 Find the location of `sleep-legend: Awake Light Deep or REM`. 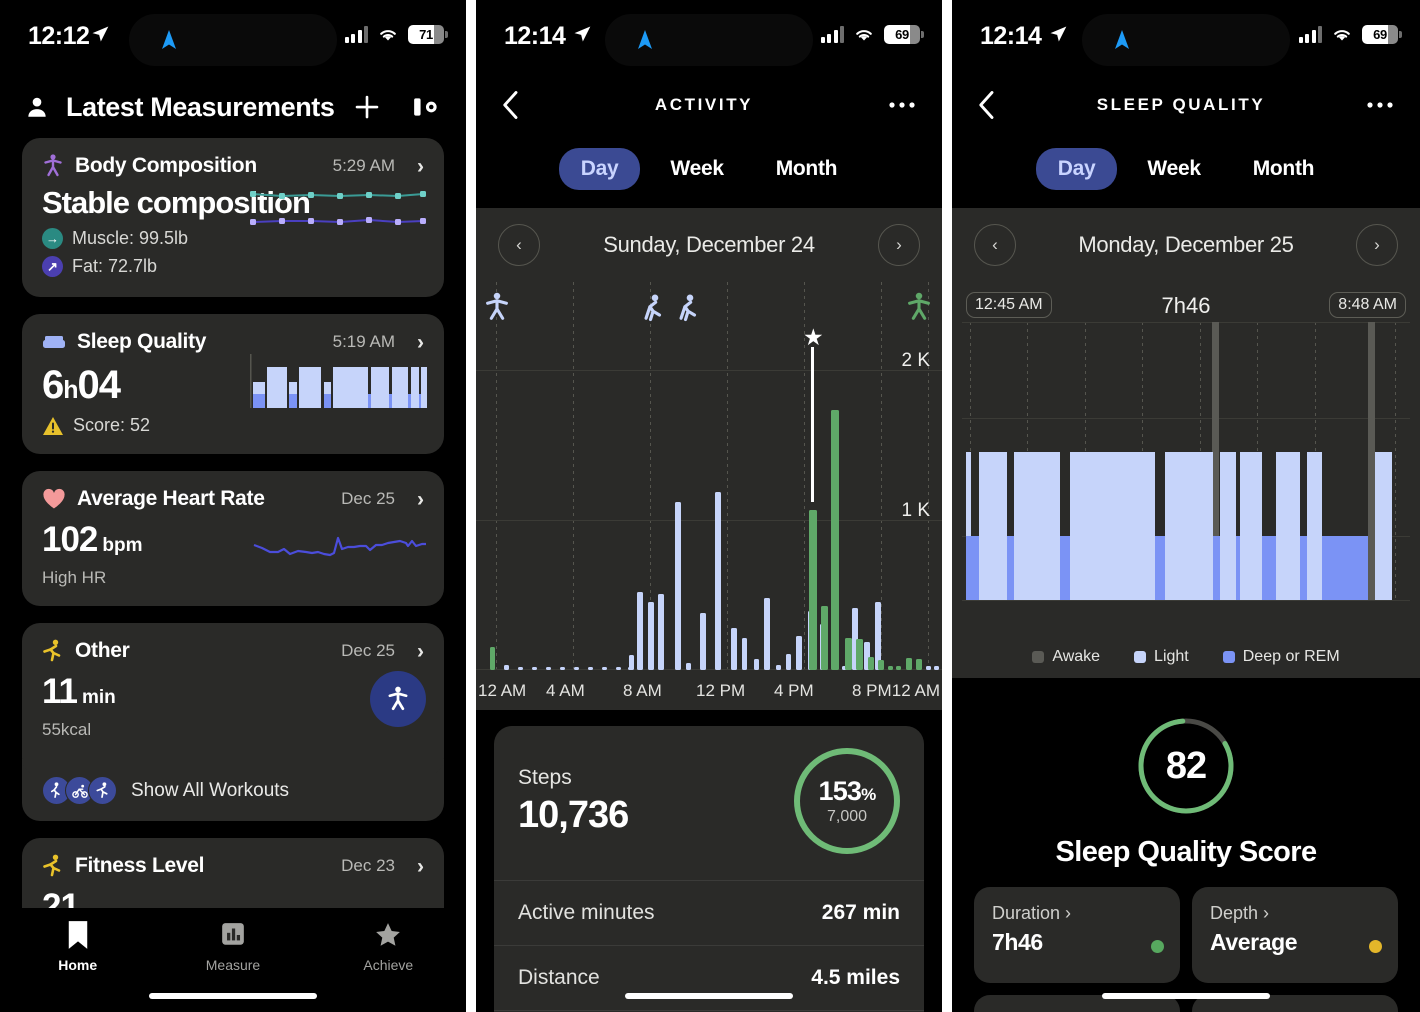

sleep-legend: Awake Light Deep or REM is located at coordinates (1186, 657).